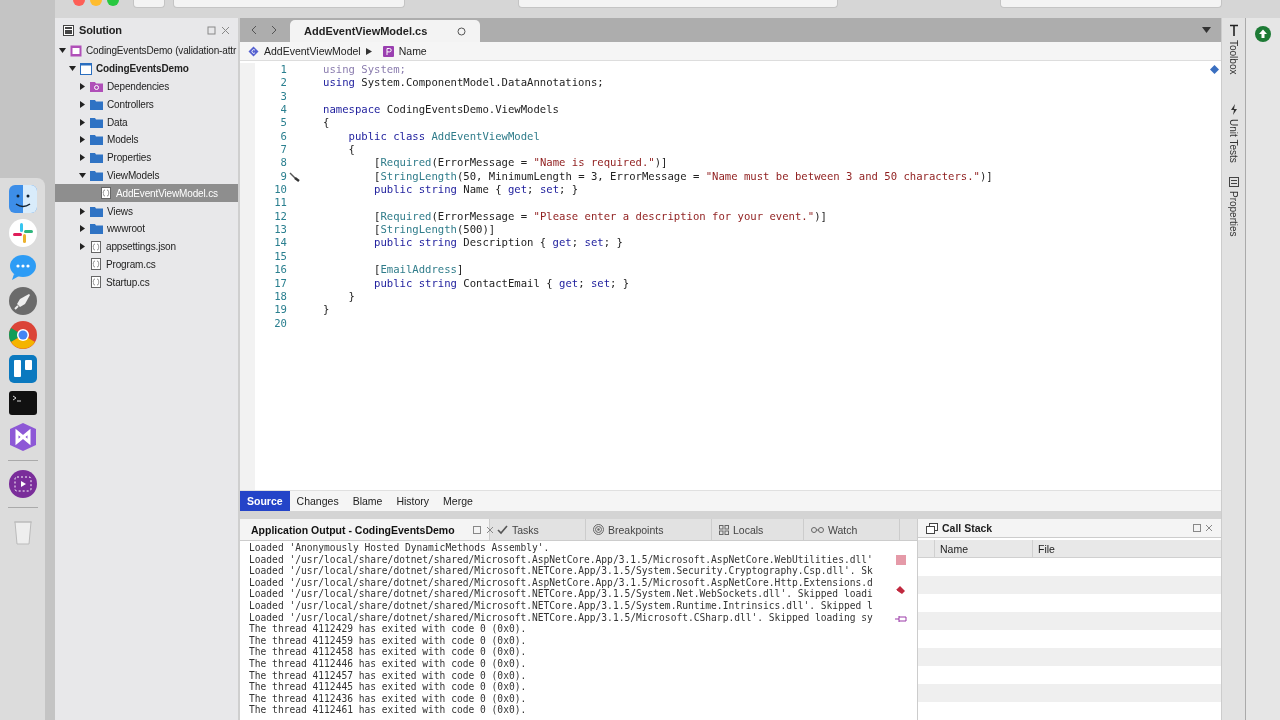 This screenshot has height=720, width=1280. Describe the element at coordinates (900, 619) in the screenshot. I see `pin-icon` at that location.